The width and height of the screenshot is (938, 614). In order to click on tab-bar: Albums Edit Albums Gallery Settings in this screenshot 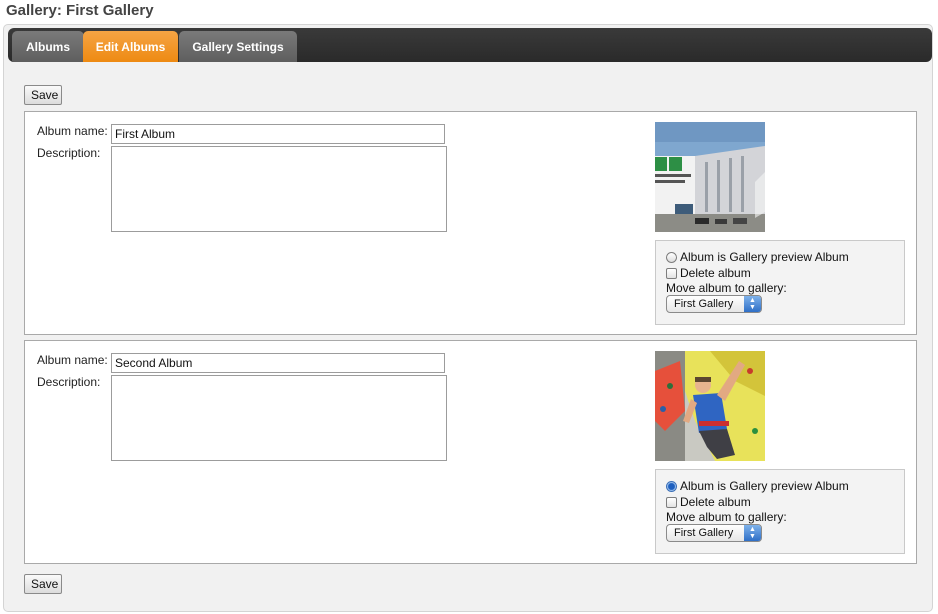, I will do `click(470, 45)`.